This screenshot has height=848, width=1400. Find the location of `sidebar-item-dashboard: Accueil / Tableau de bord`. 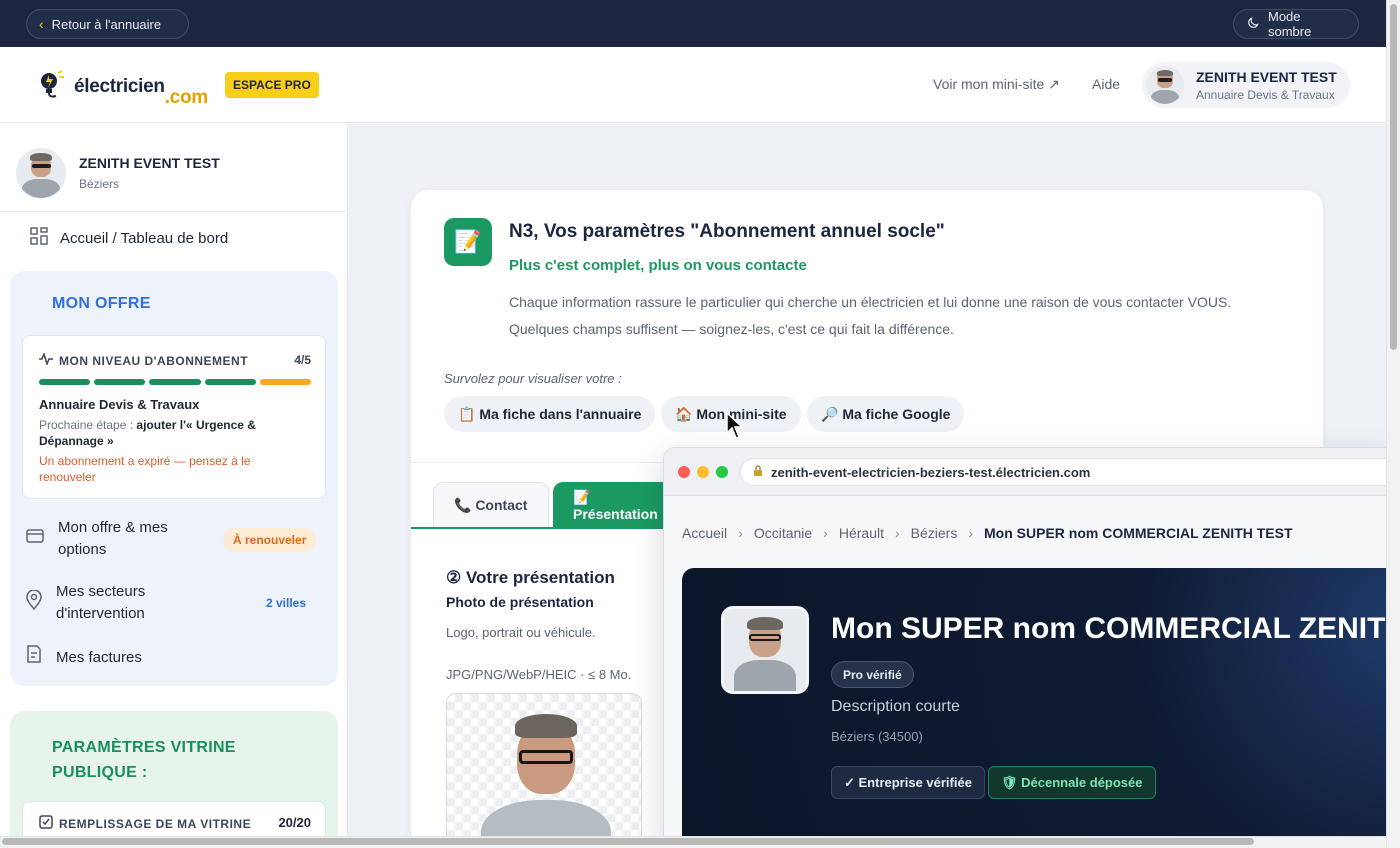

sidebar-item-dashboard: Accueil / Tableau de bord is located at coordinates (129, 238).